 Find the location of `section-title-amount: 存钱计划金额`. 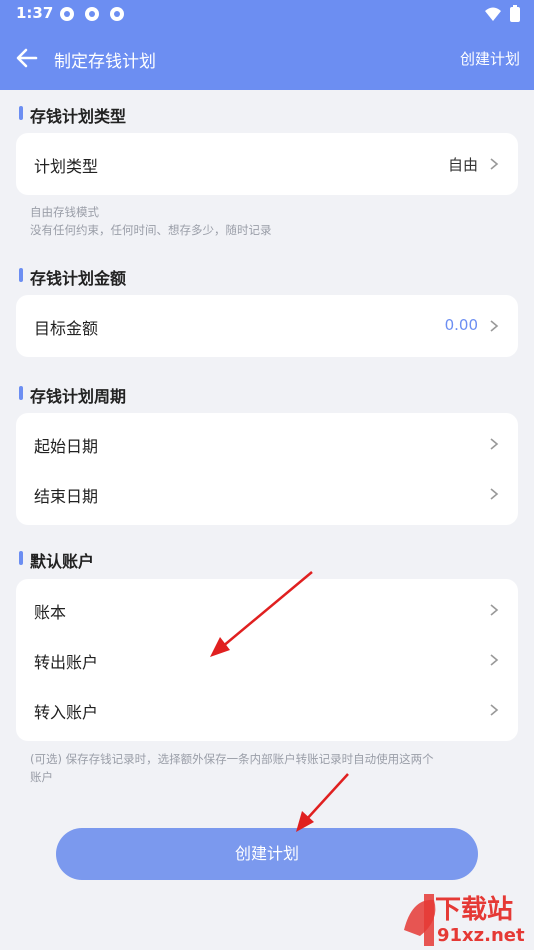

section-title-amount: 存钱计划金额 is located at coordinates (78, 278).